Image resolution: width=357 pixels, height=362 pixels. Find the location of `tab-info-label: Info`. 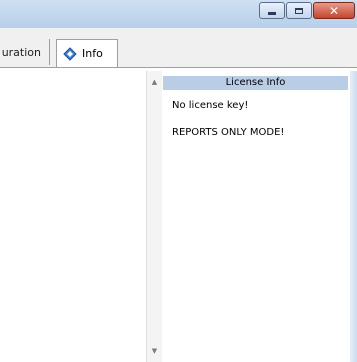

tab-info-label: Info is located at coordinates (92, 53).